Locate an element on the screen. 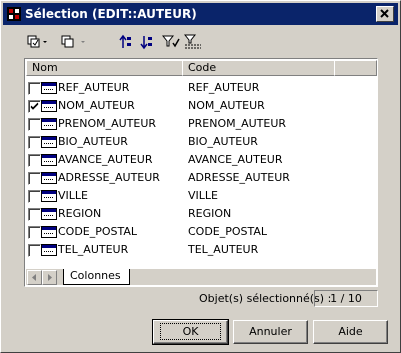 The height and width of the screenshot is (353, 401). list-item: REF_AUTEUR REF_AUTEUR is located at coordinates (201, 88).